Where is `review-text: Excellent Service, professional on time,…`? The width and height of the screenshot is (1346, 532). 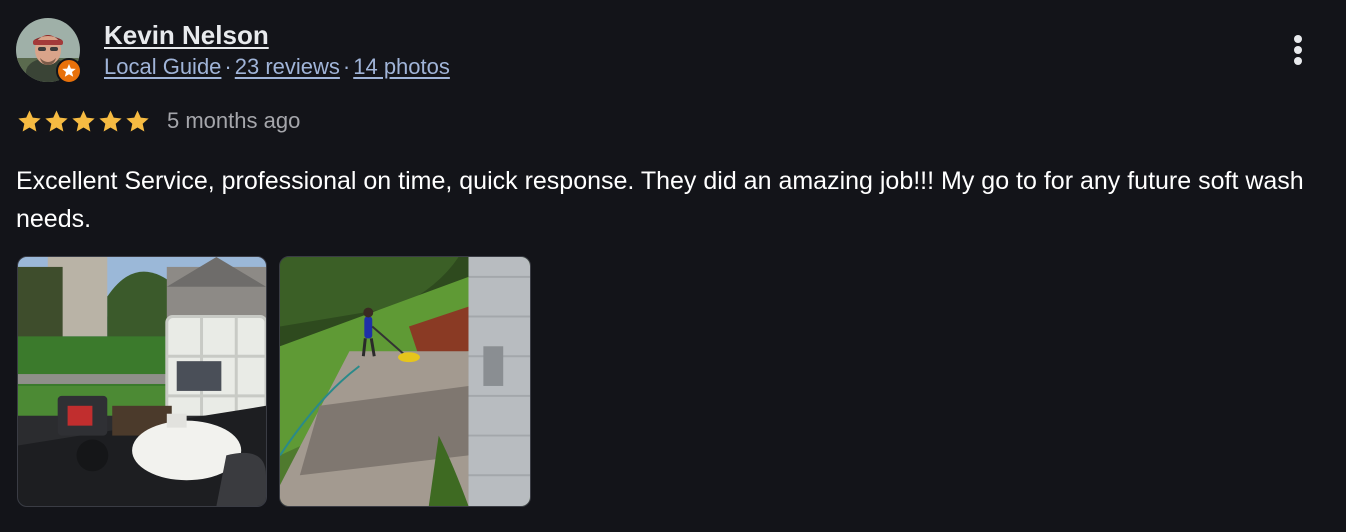 review-text: Excellent Service, professional on time,… is located at coordinates (660, 200).